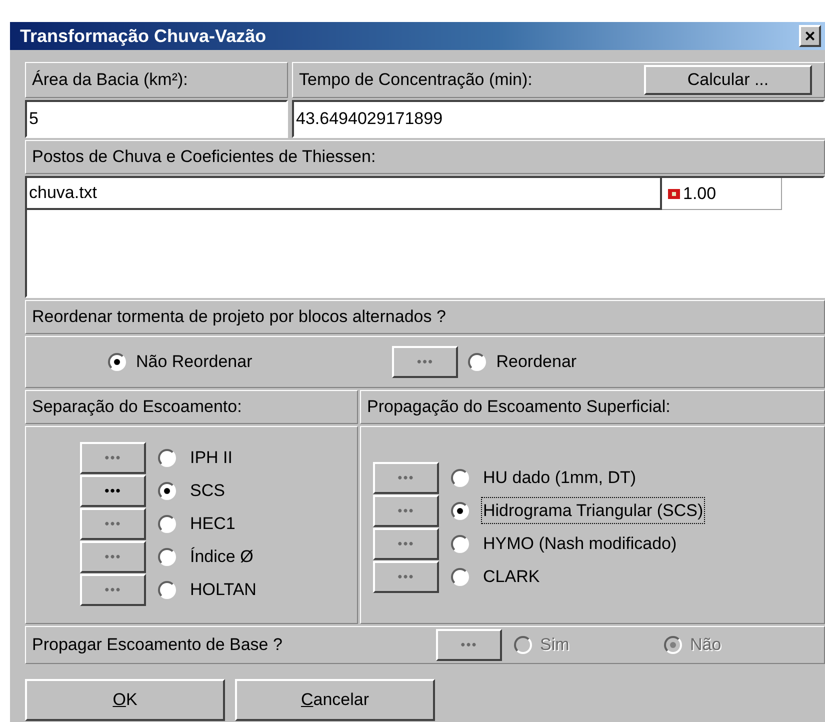 The image size is (825, 722). Describe the element at coordinates (335, 700) in the screenshot. I see `cancel-button: Cancelar` at that location.